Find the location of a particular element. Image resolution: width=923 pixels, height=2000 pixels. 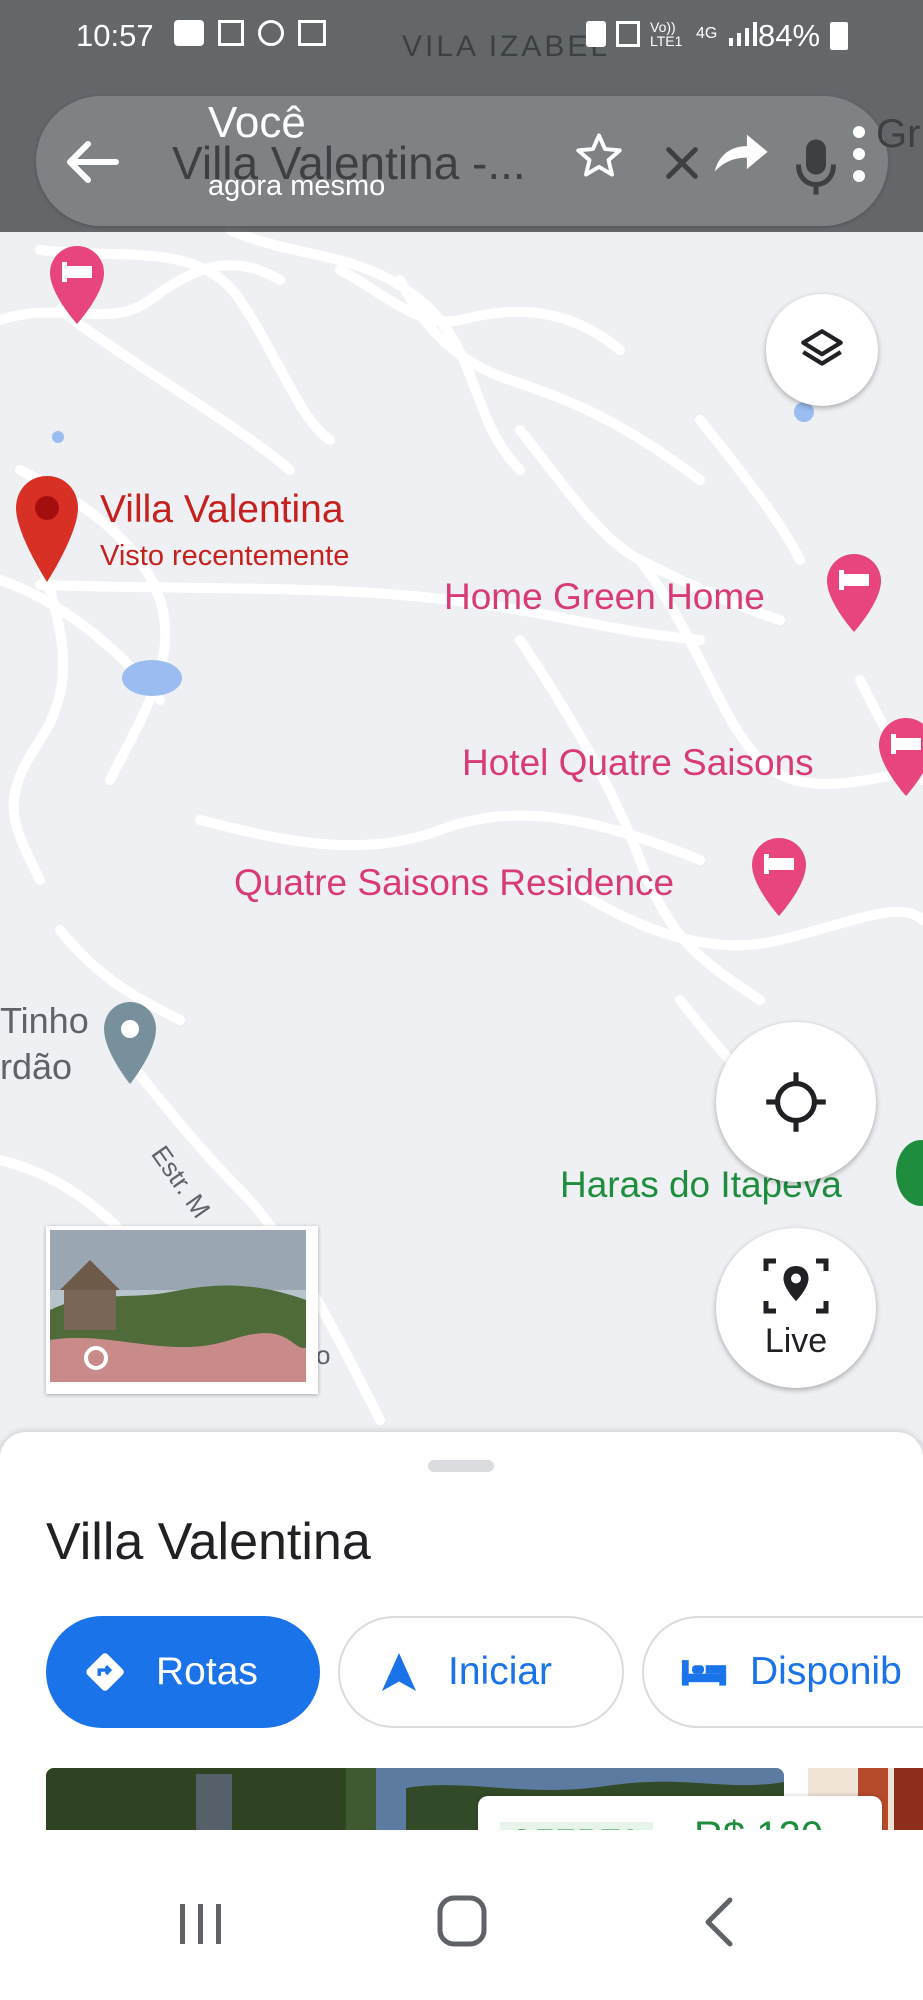

recycle-icon is located at coordinates (628, 34).